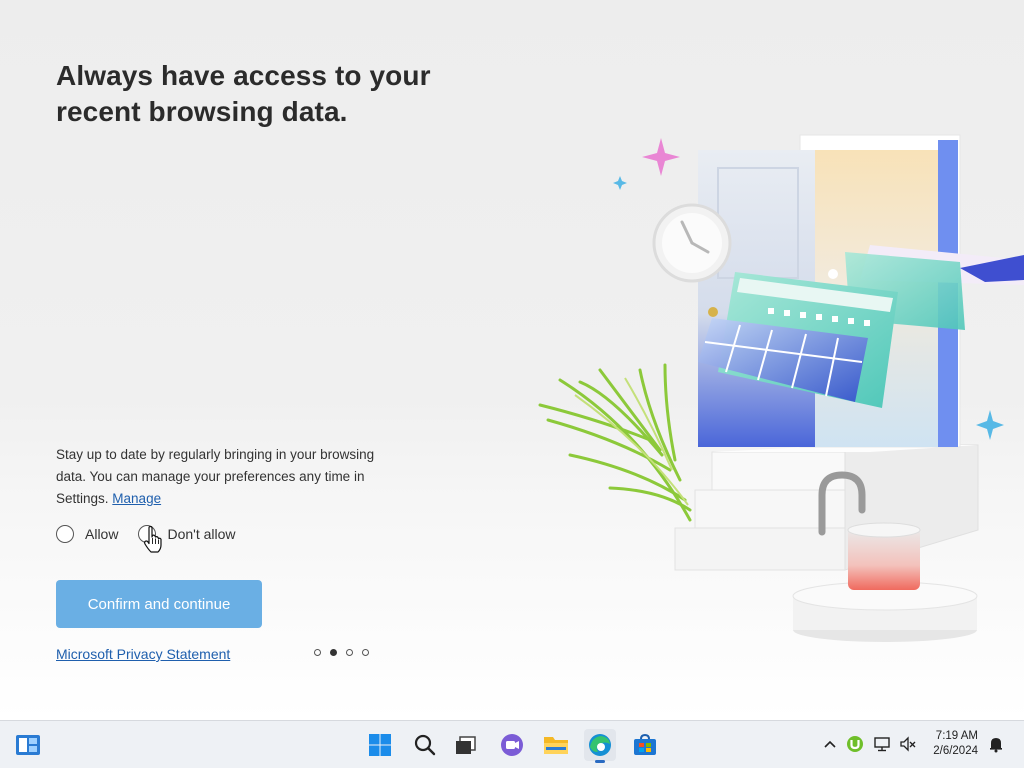 The height and width of the screenshot is (768, 1024). What do you see at coordinates (201, 534) in the screenshot?
I see `dont-allow-radio-label: Don't allow` at bounding box center [201, 534].